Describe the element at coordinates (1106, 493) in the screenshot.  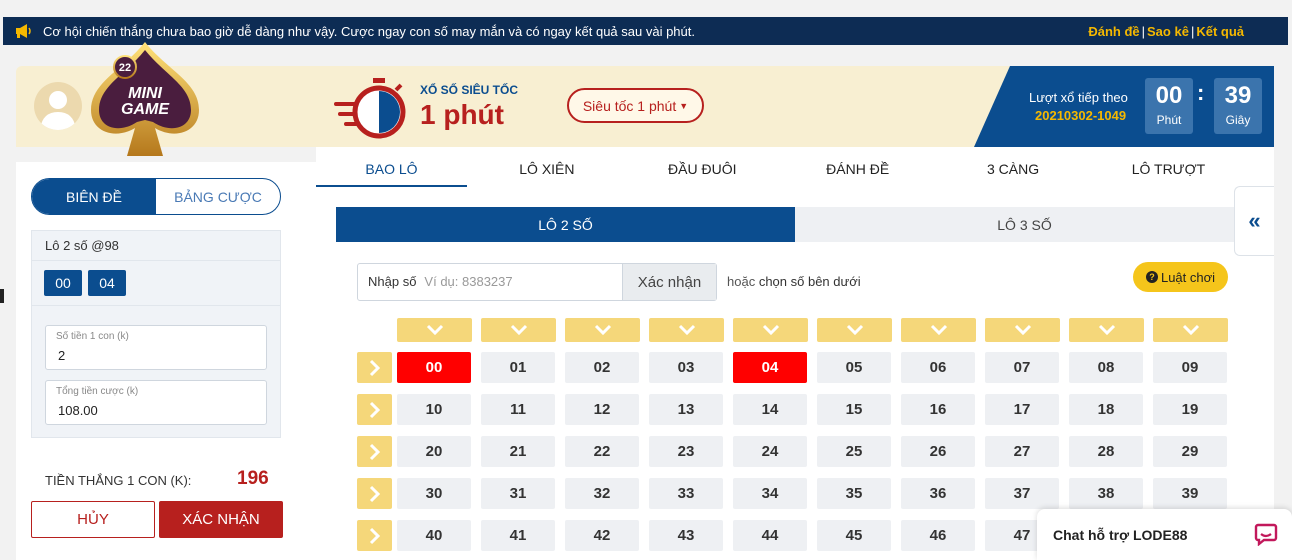
I see `number-cell: 38` at that location.